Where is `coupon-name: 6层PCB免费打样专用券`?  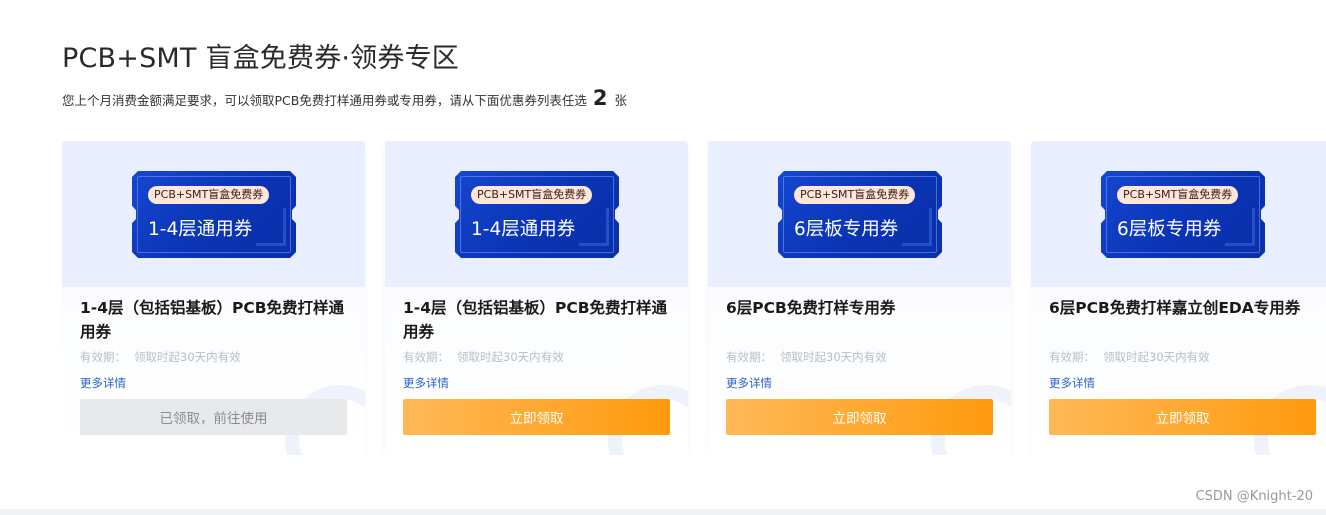 coupon-name: 6层PCB免费打样专用券 is located at coordinates (811, 308).